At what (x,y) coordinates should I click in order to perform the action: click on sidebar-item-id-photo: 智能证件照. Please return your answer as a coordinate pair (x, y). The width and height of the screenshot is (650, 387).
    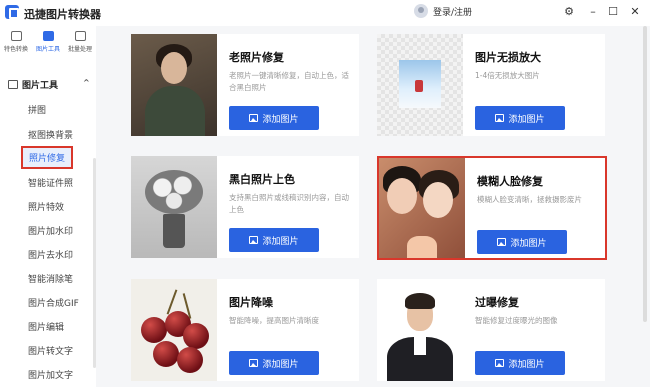
    Looking at the image, I should click on (50, 182).